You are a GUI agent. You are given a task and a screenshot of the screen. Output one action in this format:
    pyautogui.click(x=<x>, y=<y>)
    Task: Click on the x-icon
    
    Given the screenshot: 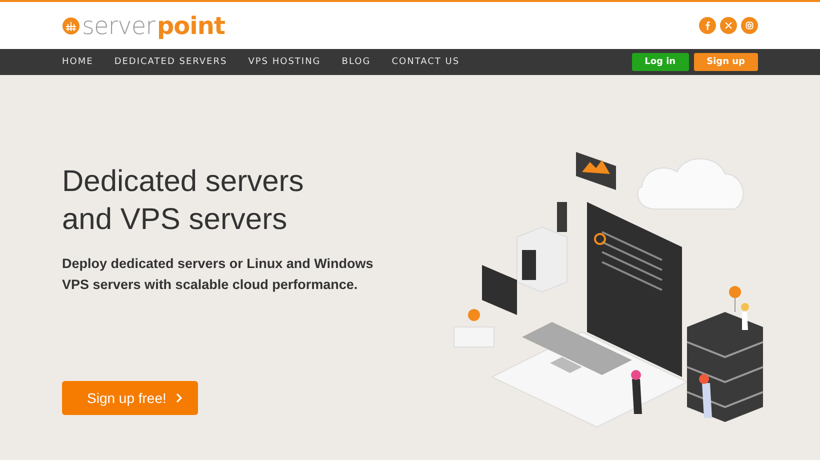 What is the action you would take?
    pyautogui.click(x=728, y=25)
    